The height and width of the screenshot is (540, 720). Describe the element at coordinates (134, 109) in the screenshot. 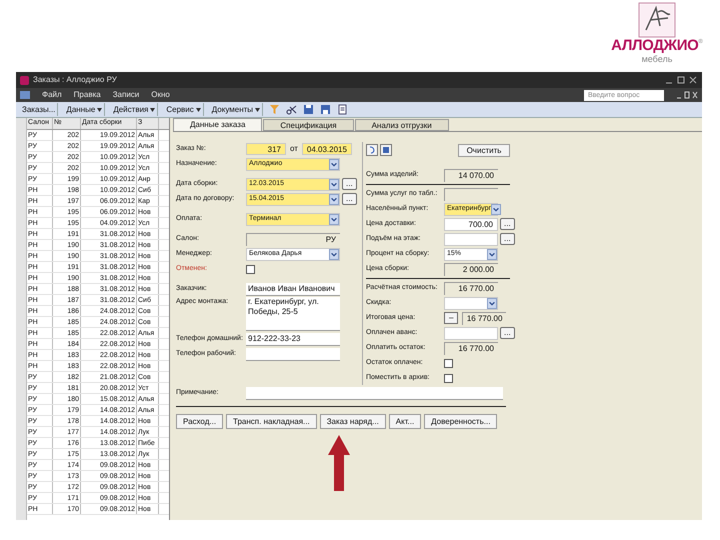

I see `toolbar-menu-button: Действия` at that location.